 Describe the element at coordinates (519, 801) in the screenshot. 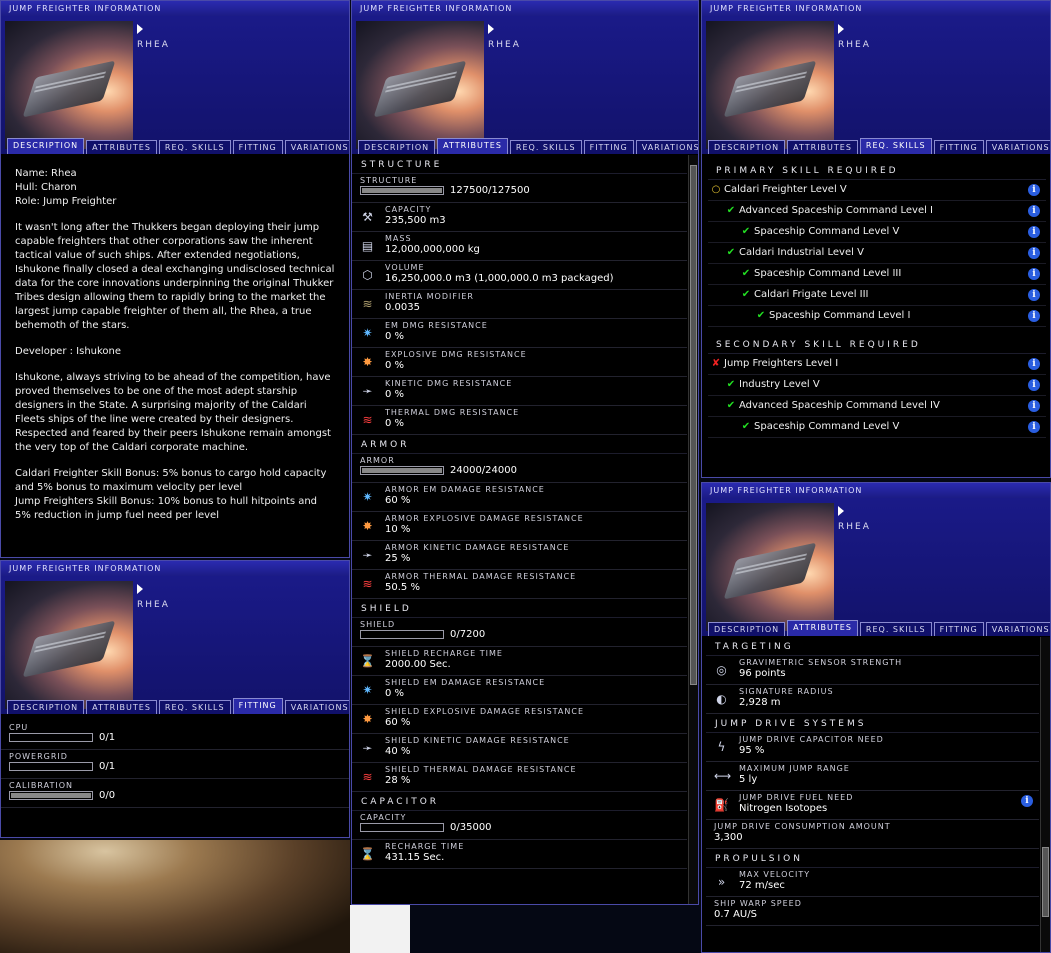

I see `section-capacitor: CAPACITOR` at that location.